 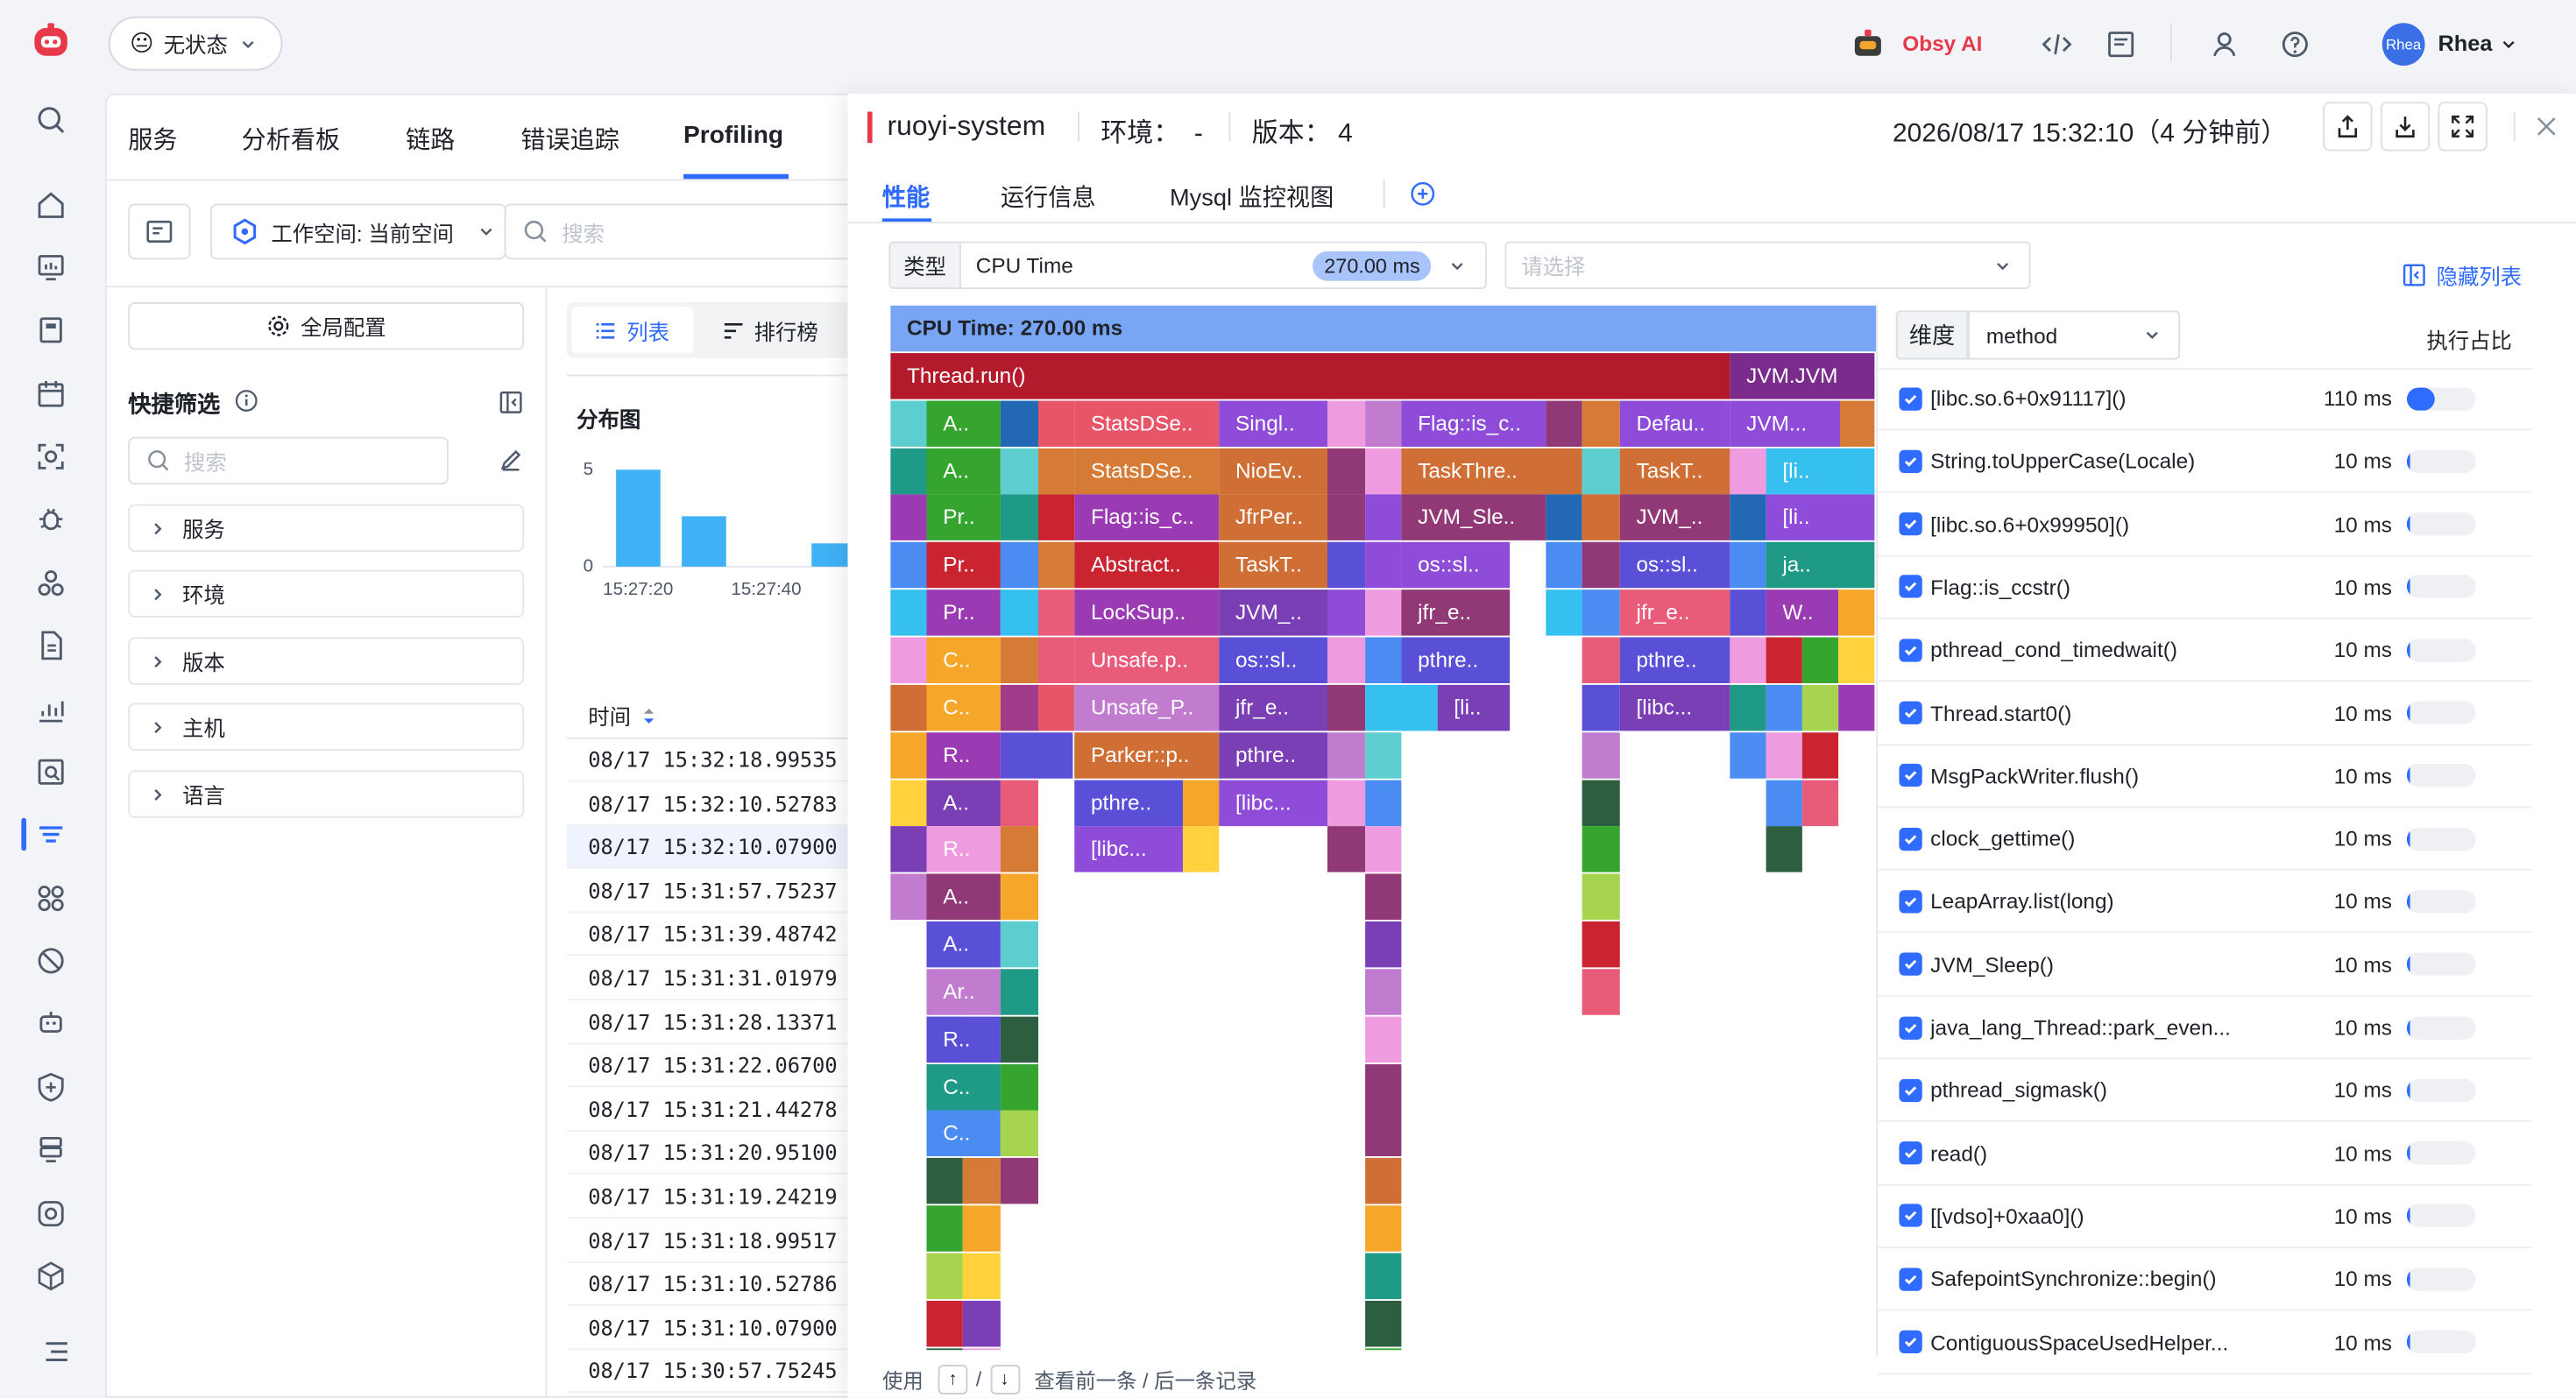 I want to click on user-name: Rhea, so click(x=2465, y=44).